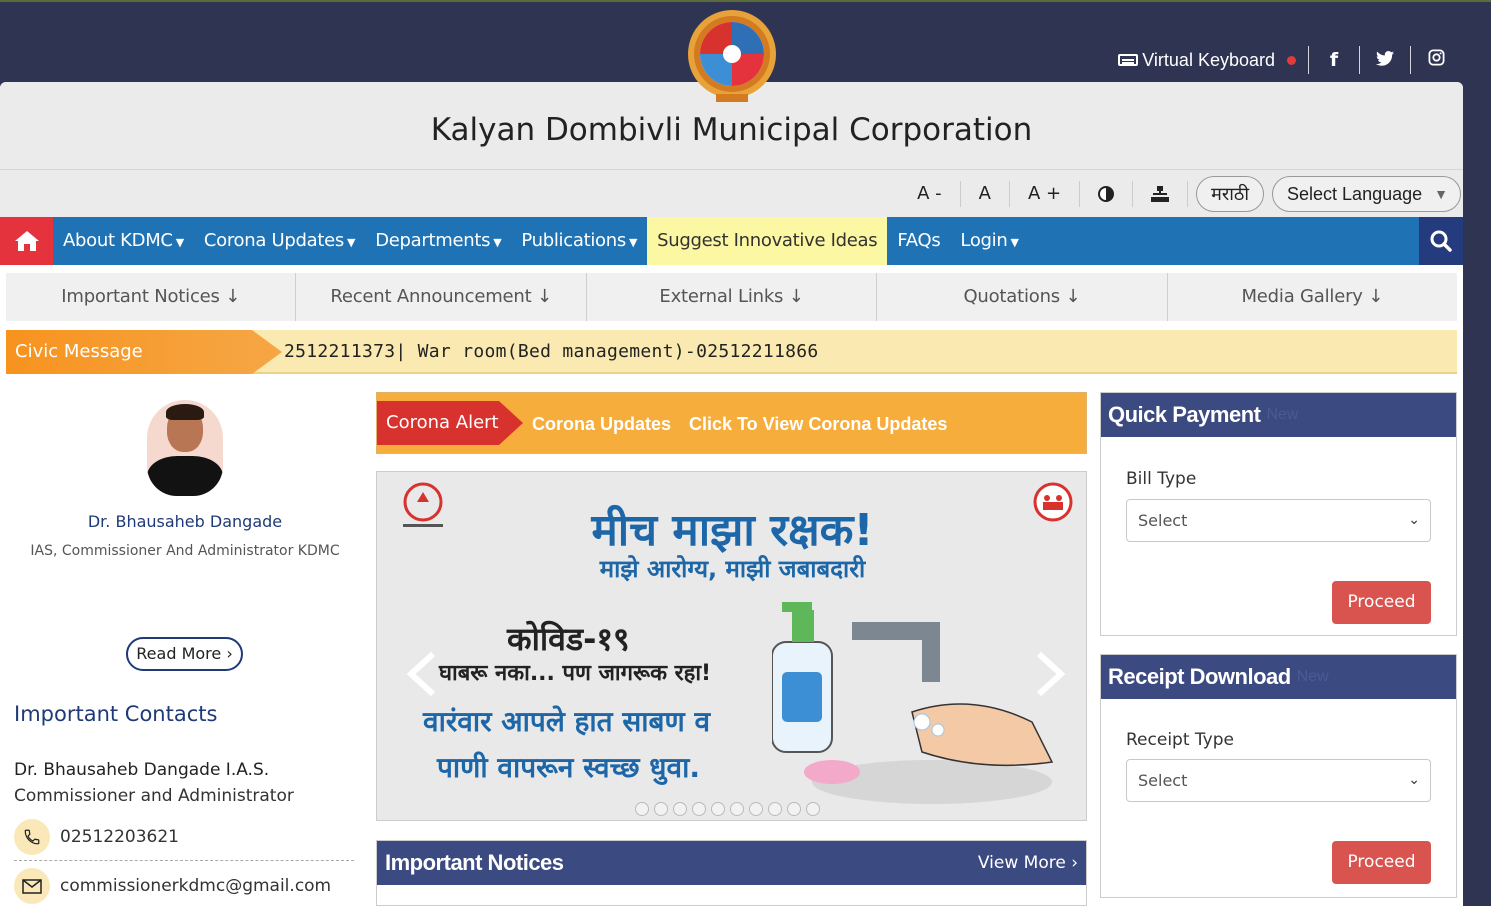 This screenshot has width=1491, height=906. I want to click on banner-line-3: वारंवार आपले हात साबण व, so click(567, 721).